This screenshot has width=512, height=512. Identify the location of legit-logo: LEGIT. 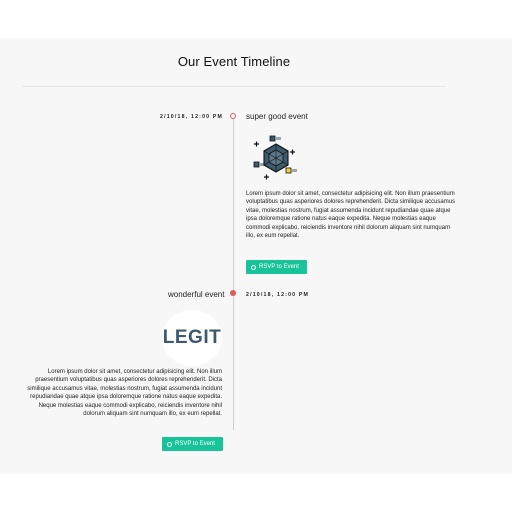
(192, 338).